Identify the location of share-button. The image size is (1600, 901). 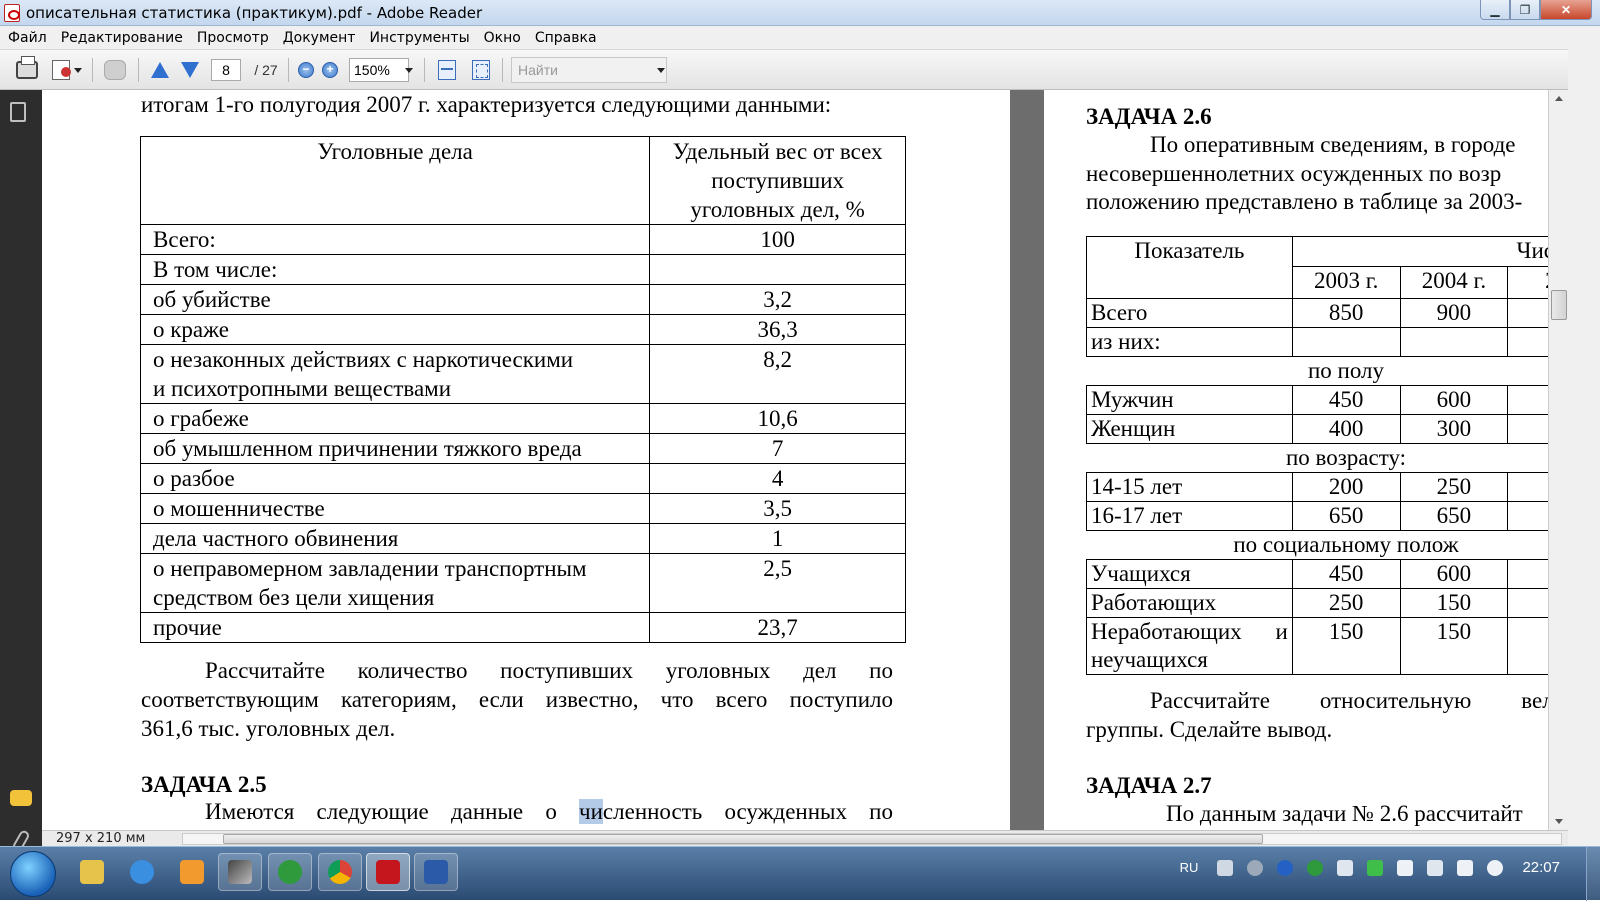
(115, 70).